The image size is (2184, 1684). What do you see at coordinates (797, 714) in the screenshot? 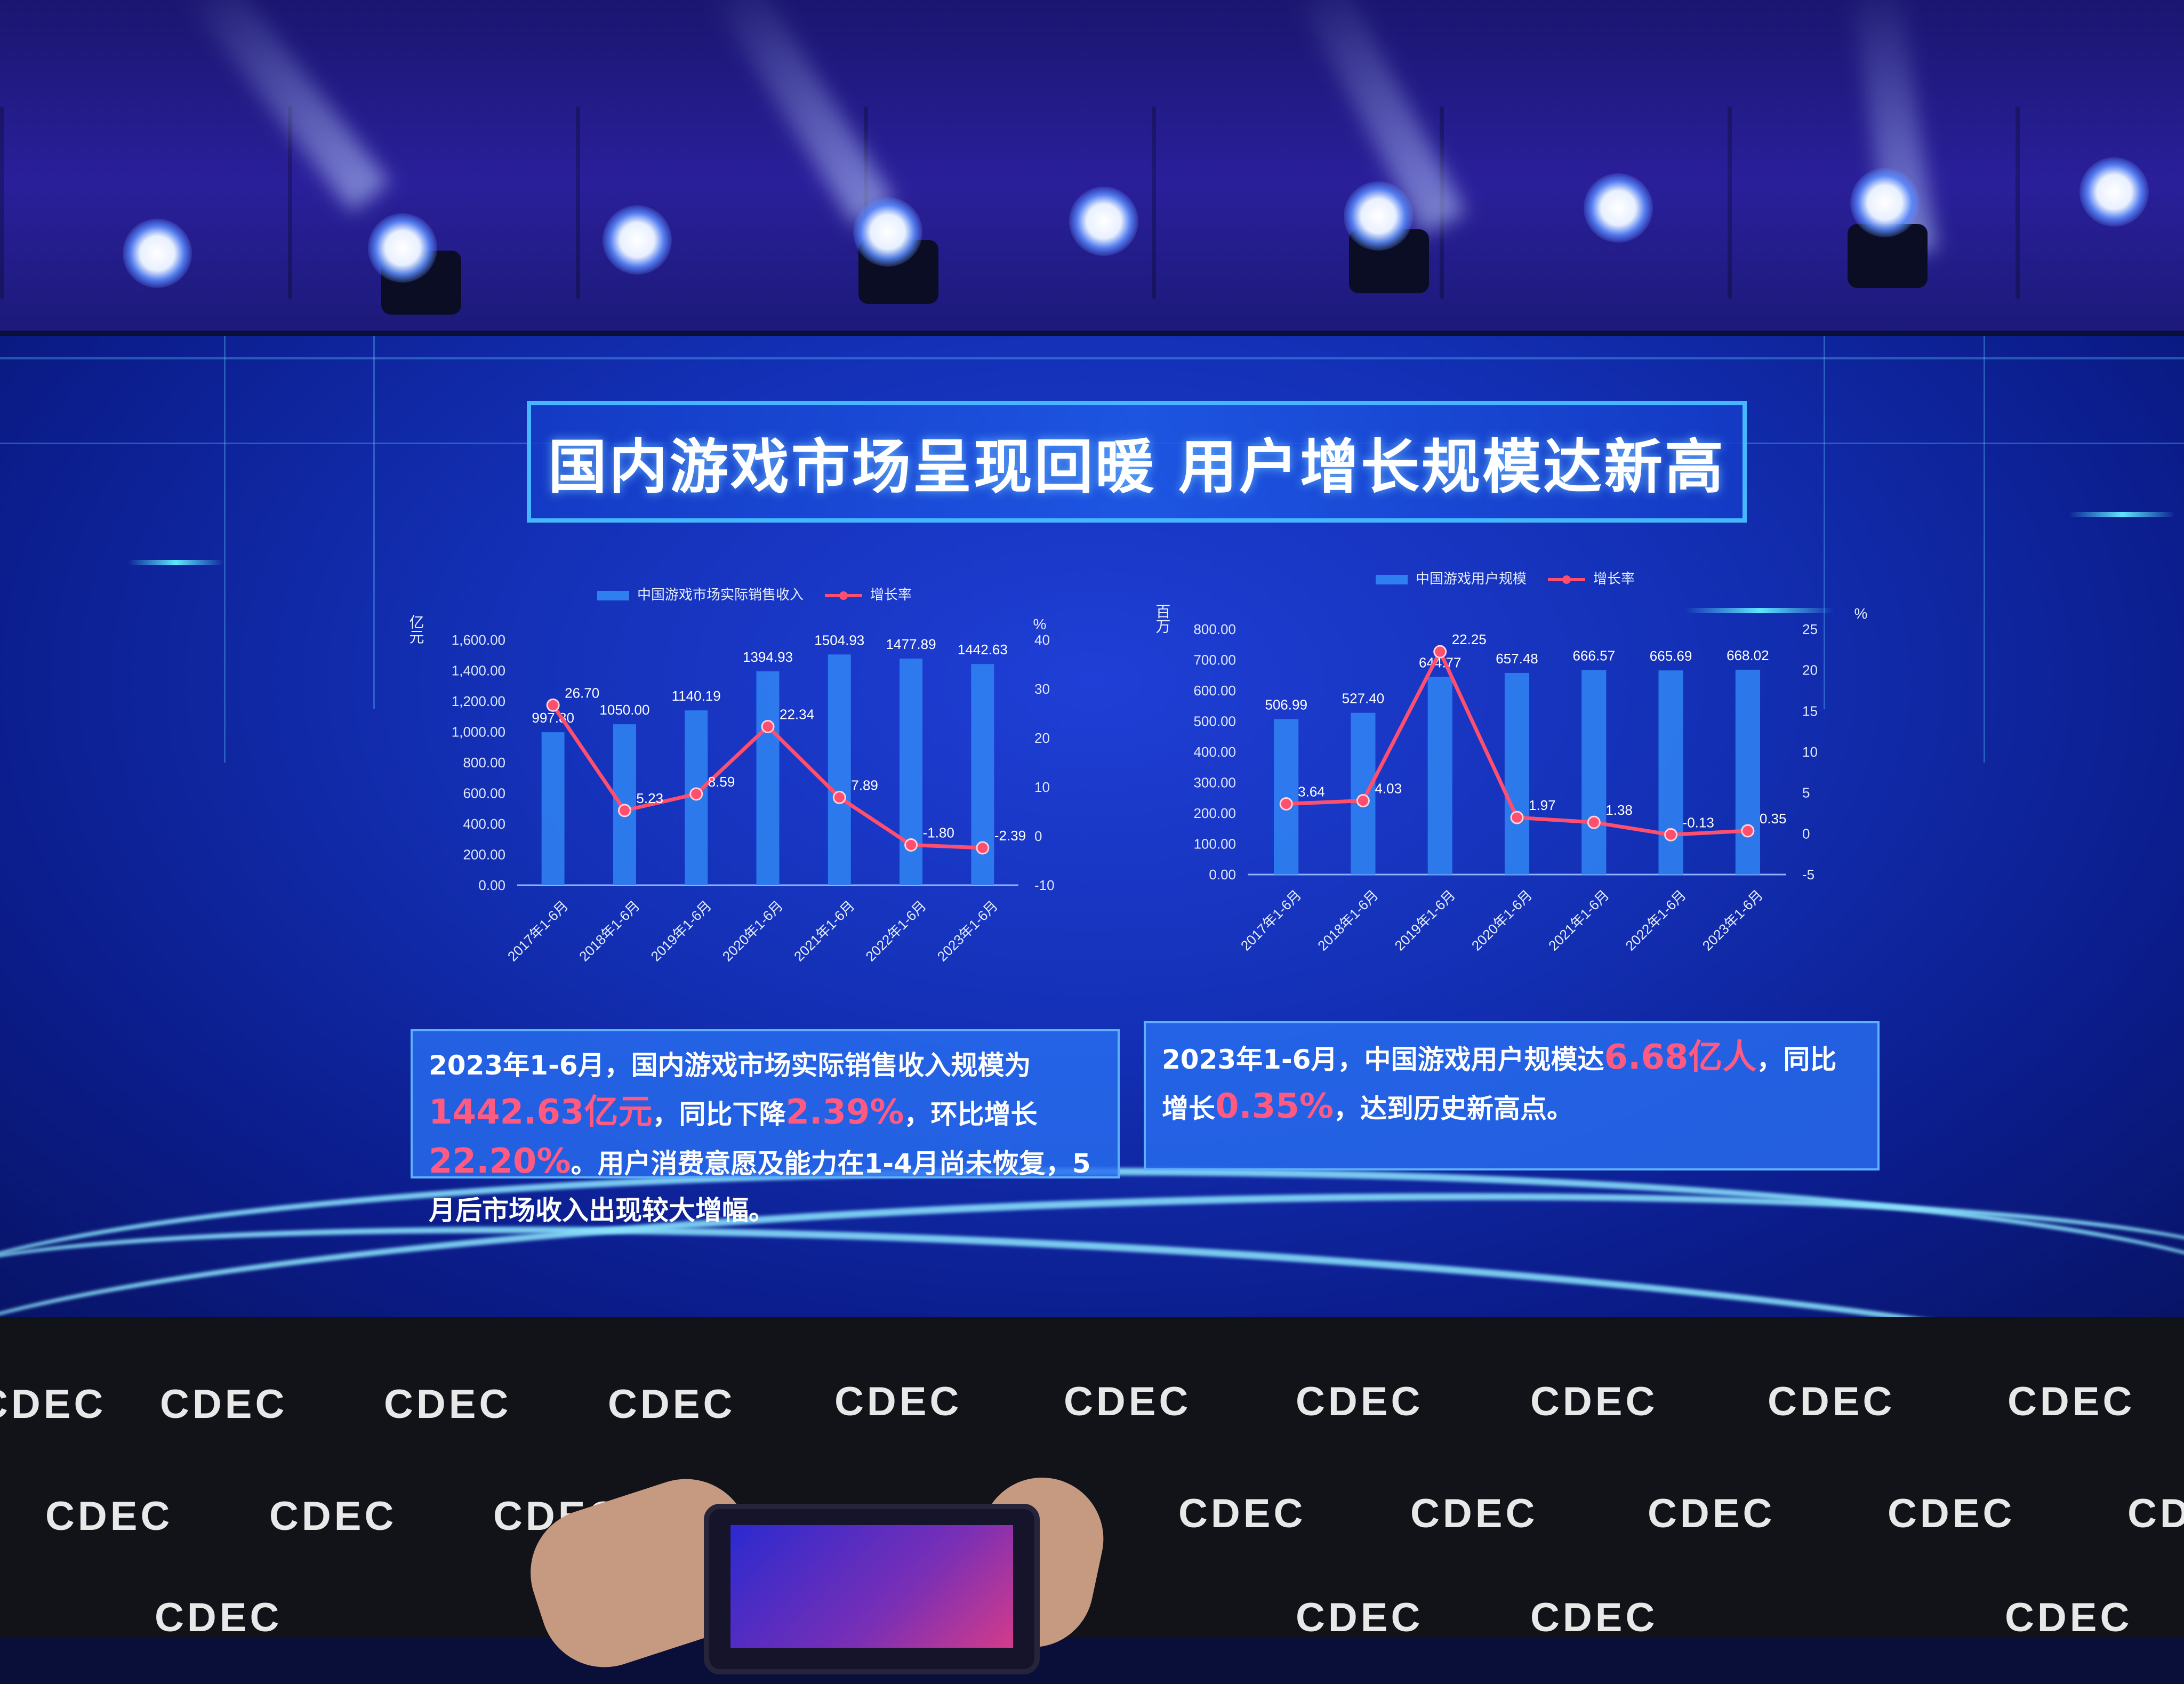
I see `growth-rate-label: 22.34` at bounding box center [797, 714].